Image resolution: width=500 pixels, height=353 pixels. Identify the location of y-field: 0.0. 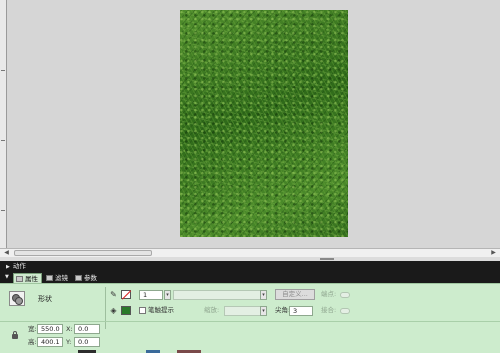
(87, 342).